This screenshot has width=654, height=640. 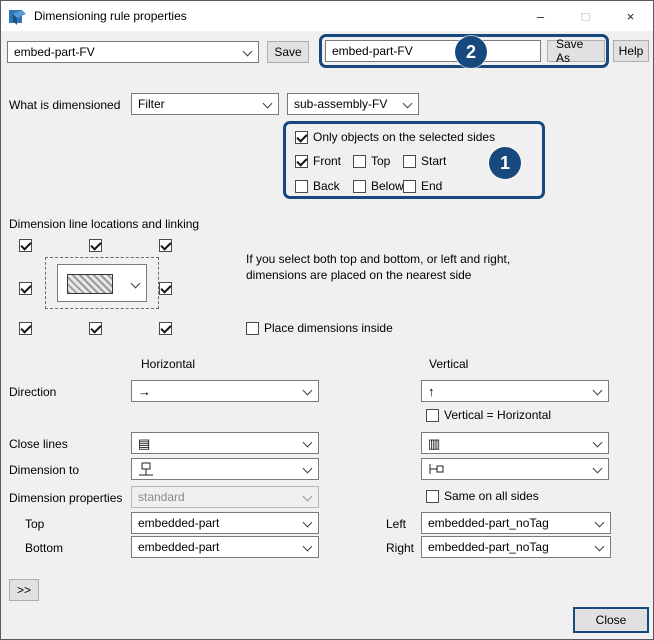 I want to click on window-controls: – □ ×, so click(x=585, y=16).